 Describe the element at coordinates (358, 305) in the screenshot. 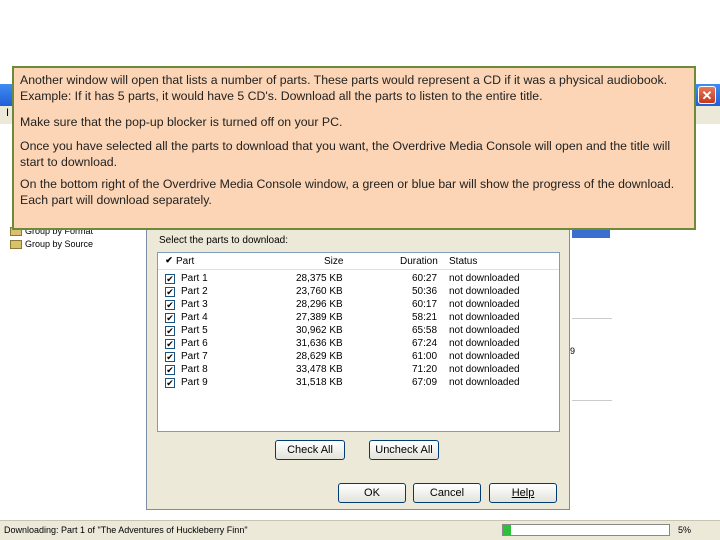

I see `table-row: ✔ Part 3 28,296 KB 60:17 not downloaded` at that location.